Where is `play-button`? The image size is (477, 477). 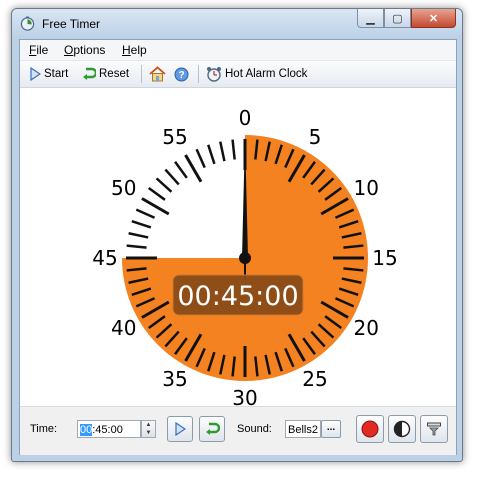 play-button is located at coordinates (180, 429).